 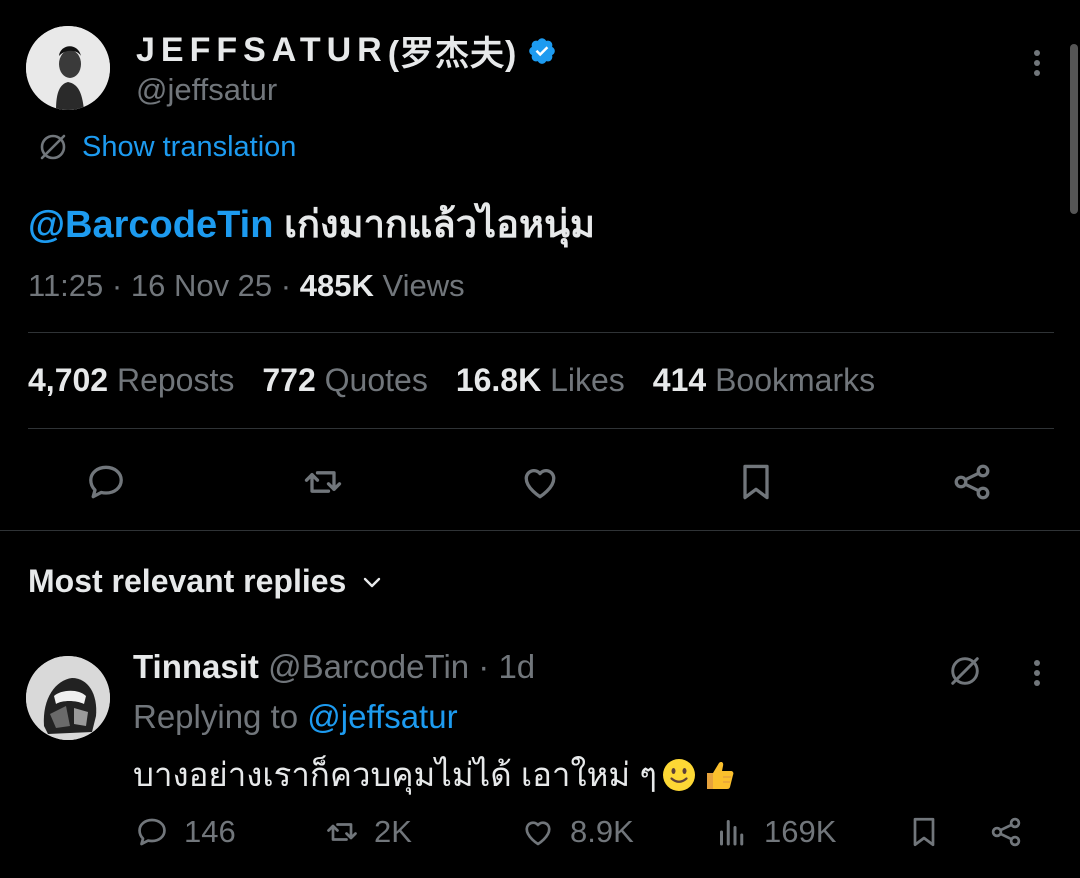 I want to click on thumbs-up-icon, so click(x=720, y=775).